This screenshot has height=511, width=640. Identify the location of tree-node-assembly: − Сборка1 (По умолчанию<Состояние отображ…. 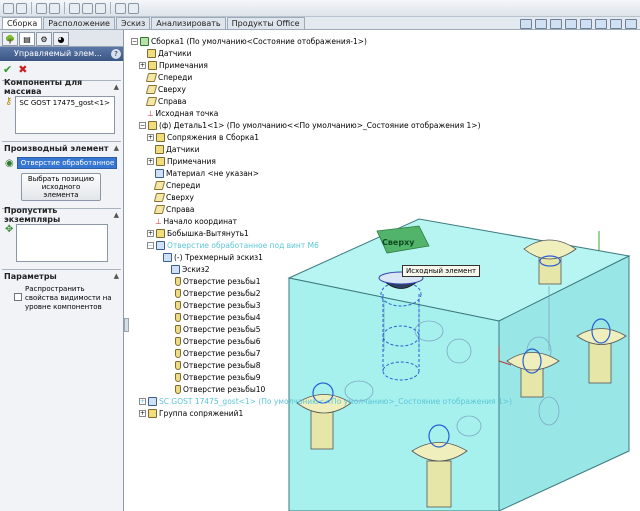
(249, 41).